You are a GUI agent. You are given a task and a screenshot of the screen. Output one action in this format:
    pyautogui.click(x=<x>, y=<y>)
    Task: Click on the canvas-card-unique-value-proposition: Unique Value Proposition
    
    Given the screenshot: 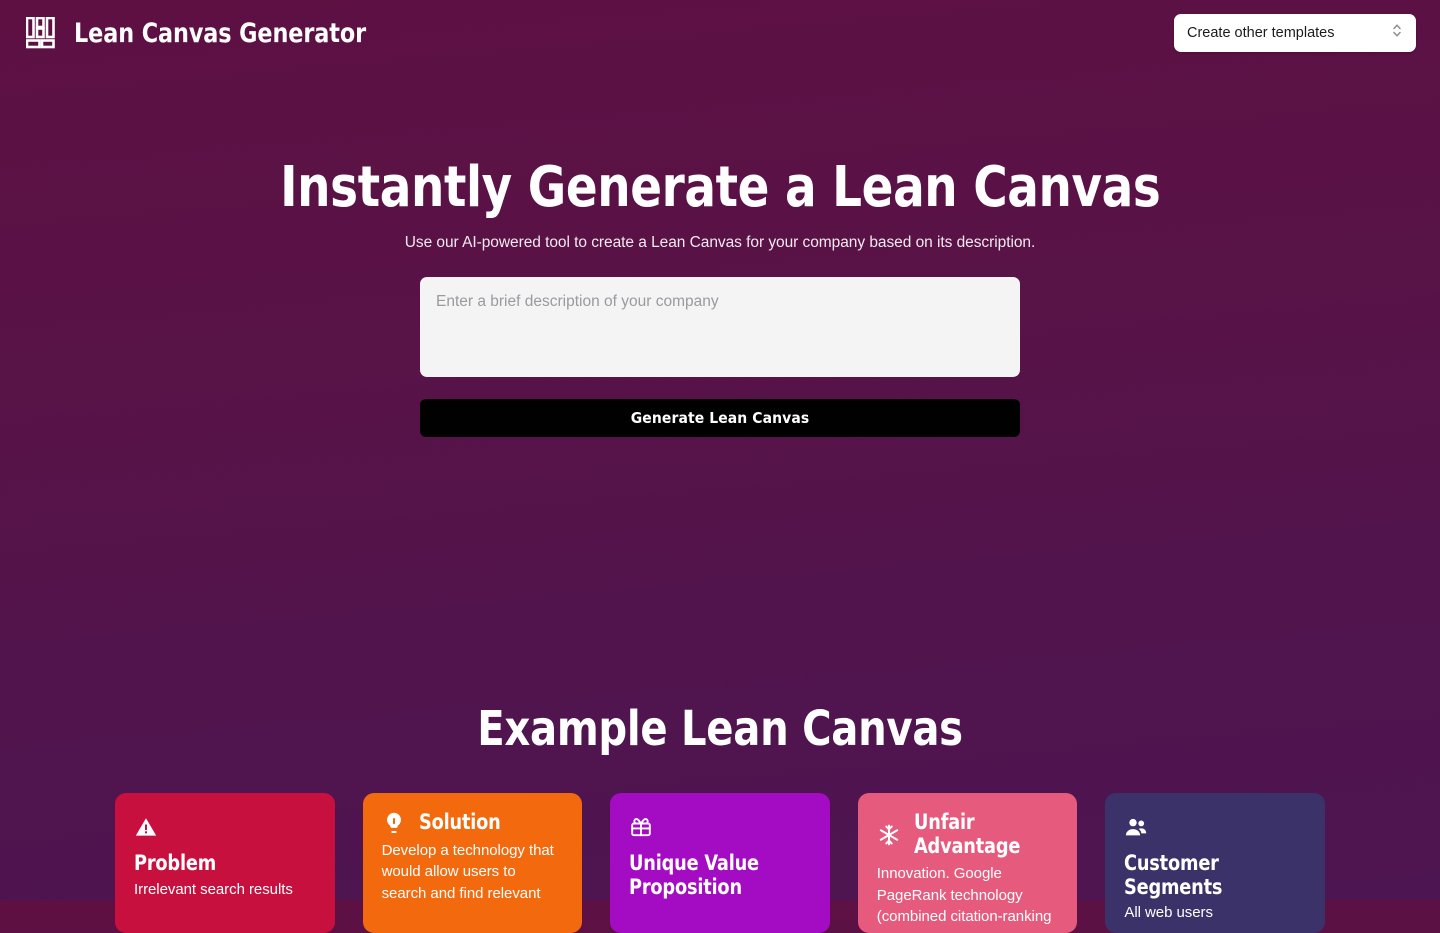 What is the action you would take?
    pyautogui.click(x=720, y=863)
    